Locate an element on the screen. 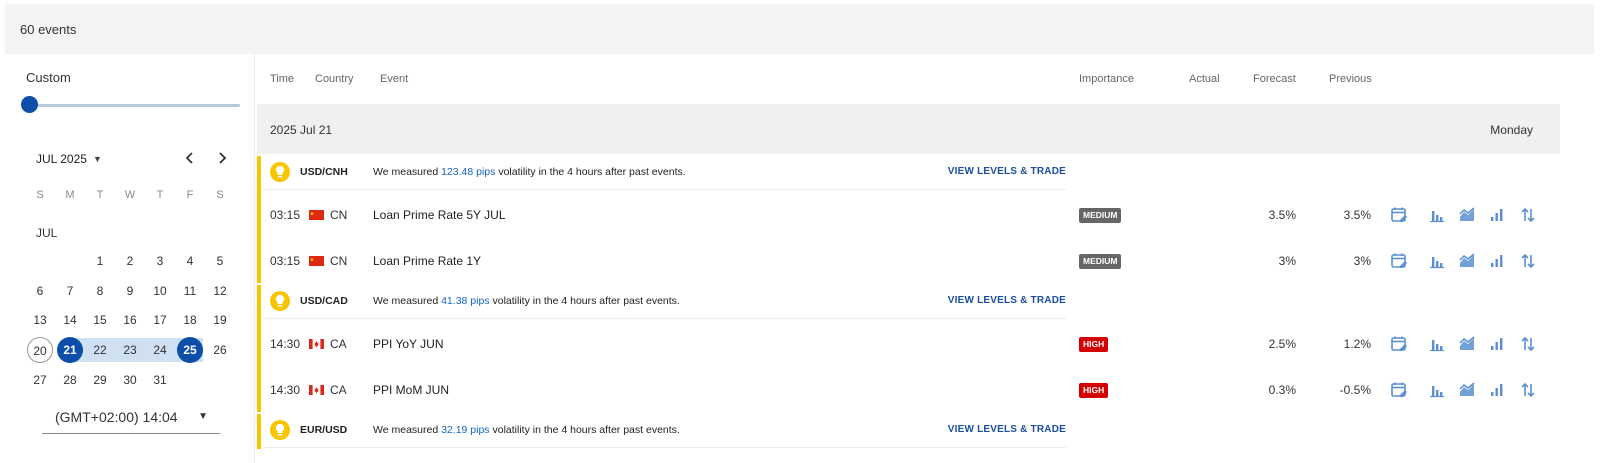 The width and height of the screenshot is (1600, 463). calendar-day: 19 is located at coordinates (220, 320).